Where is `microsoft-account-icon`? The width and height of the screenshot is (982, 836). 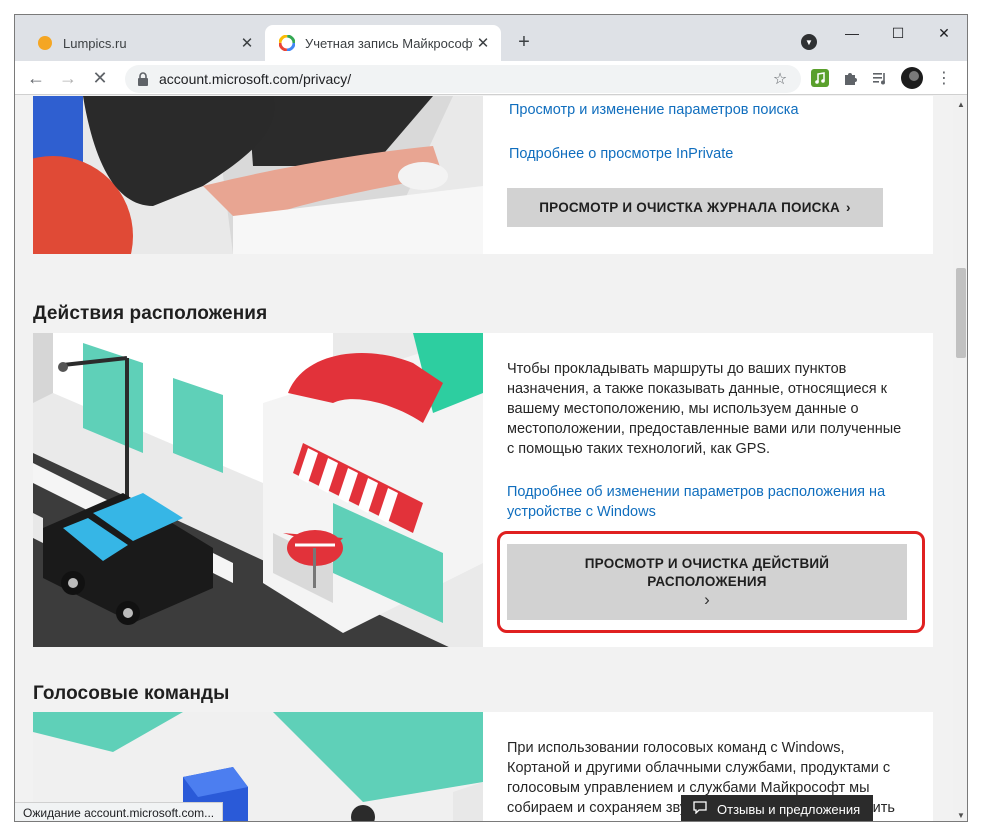
microsoft-account-icon is located at coordinates (287, 43).